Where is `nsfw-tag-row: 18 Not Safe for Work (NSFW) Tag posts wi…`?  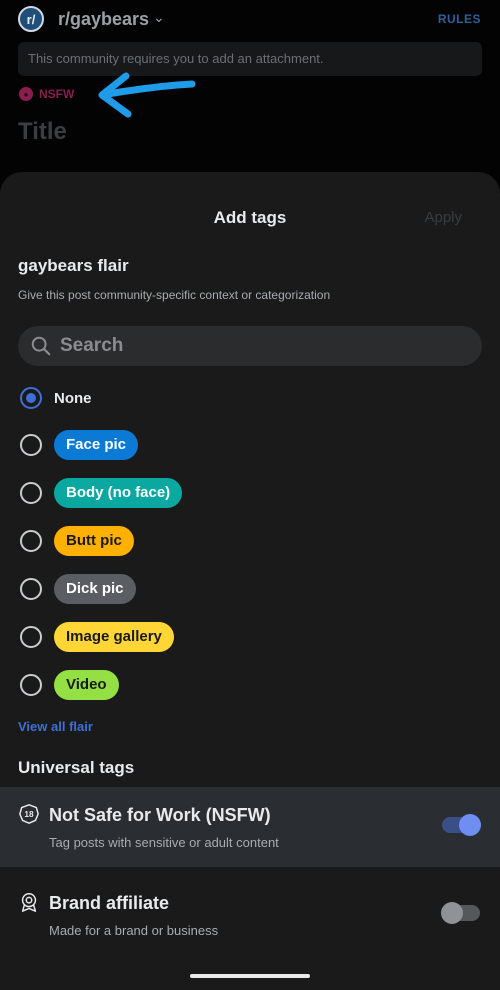 nsfw-tag-row: 18 Not Safe for Work (NSFW) Tag posts wi… is located at coordinates (250, 827).